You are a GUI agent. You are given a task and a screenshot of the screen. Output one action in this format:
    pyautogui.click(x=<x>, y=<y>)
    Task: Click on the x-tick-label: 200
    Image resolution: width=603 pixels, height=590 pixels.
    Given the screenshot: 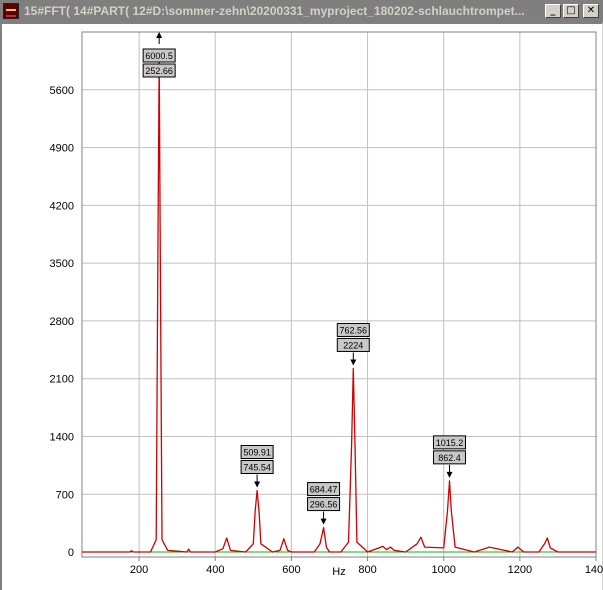 What is the action you would take?
    pyautogui.click(x=139, y=570)
    